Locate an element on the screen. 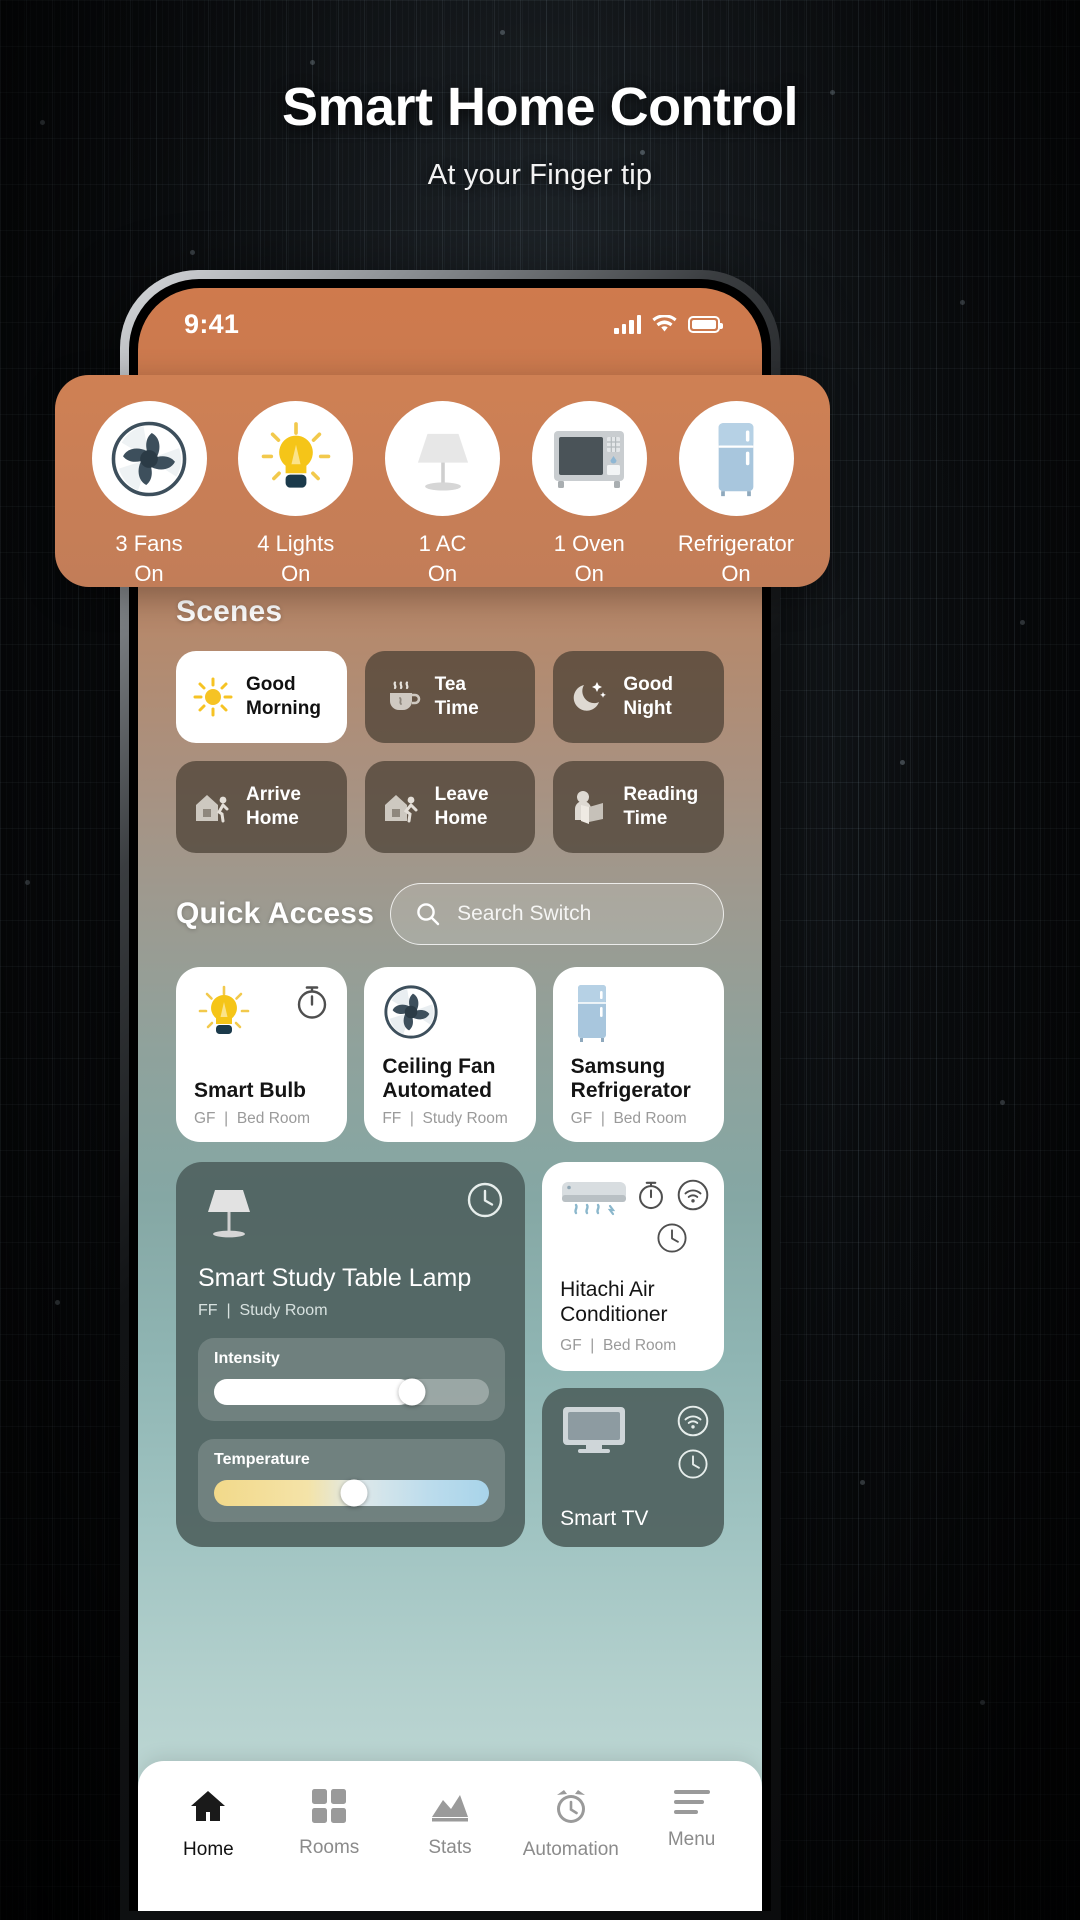 This screenshot has height=1920, width=1080. device-summary-ac: 1 AC On is located at coordinates (443, 494).